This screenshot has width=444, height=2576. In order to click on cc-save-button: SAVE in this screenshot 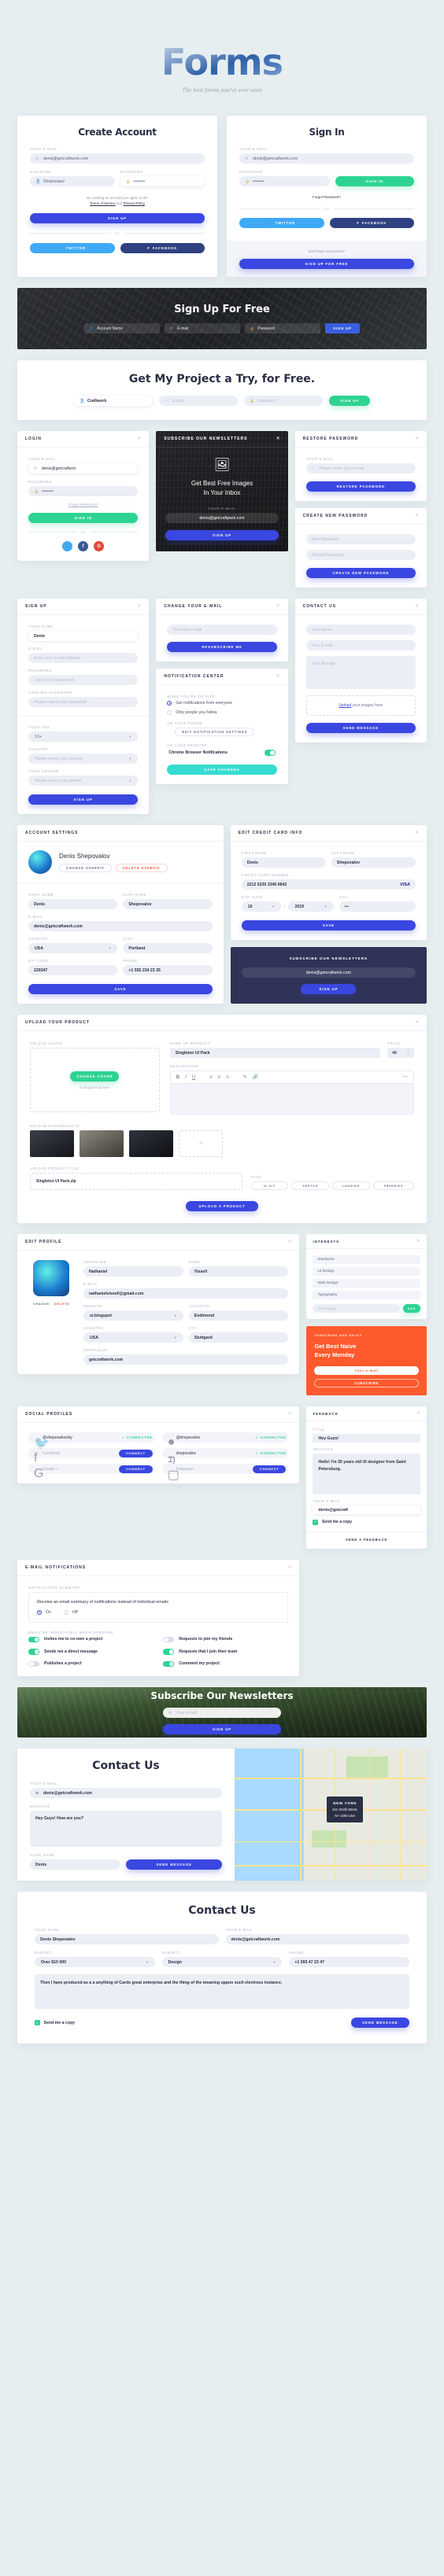, I will do `click(328, 925)`.